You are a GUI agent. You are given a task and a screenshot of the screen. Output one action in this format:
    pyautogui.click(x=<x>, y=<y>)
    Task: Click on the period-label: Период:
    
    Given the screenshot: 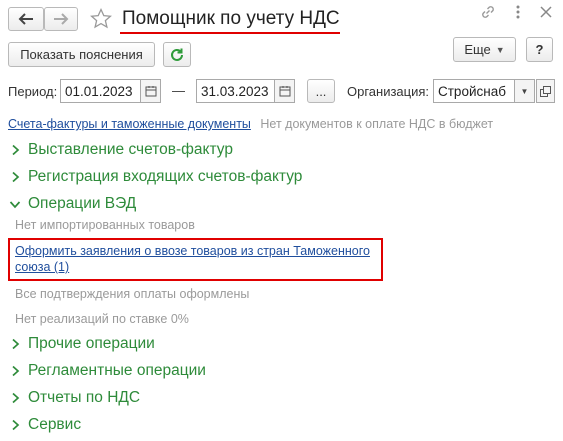 What is the action you would take?
    pyautogui.click(x=33, y=91)
    